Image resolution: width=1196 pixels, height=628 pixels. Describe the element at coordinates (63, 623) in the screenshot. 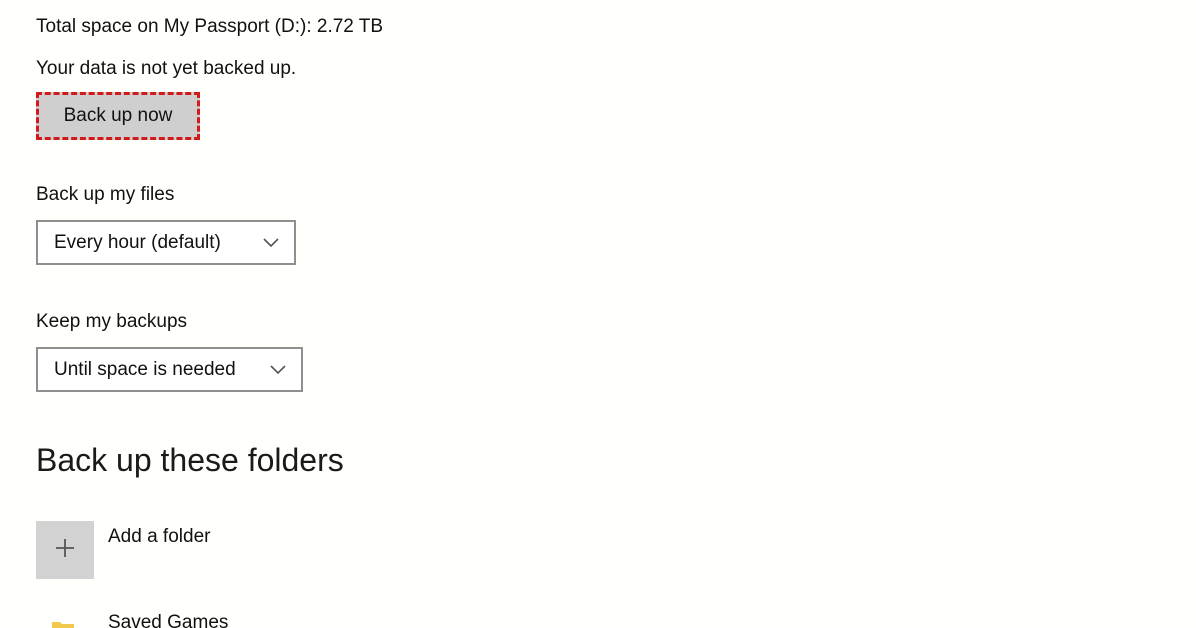

I see `folder-icon` at that location.